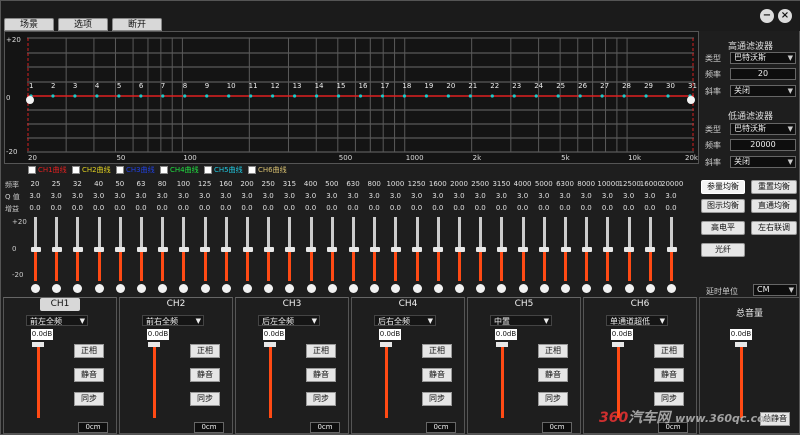  I want to click on channel-tab: CH5, so click(524, 304).